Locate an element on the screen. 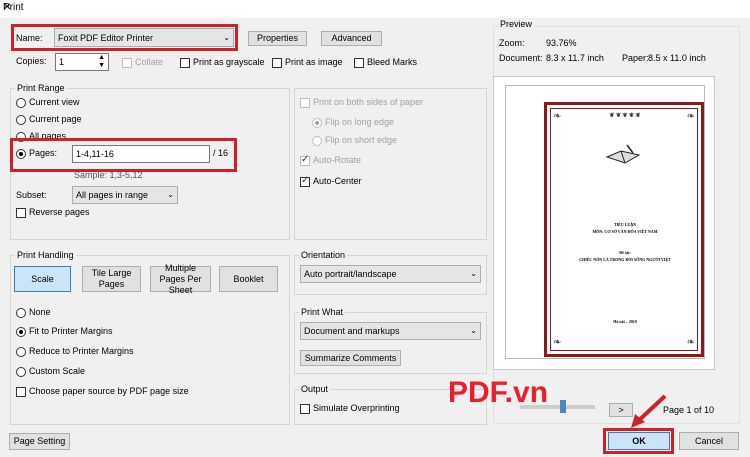  title-bar: Print ✕ is located at coordinates (375, 9).